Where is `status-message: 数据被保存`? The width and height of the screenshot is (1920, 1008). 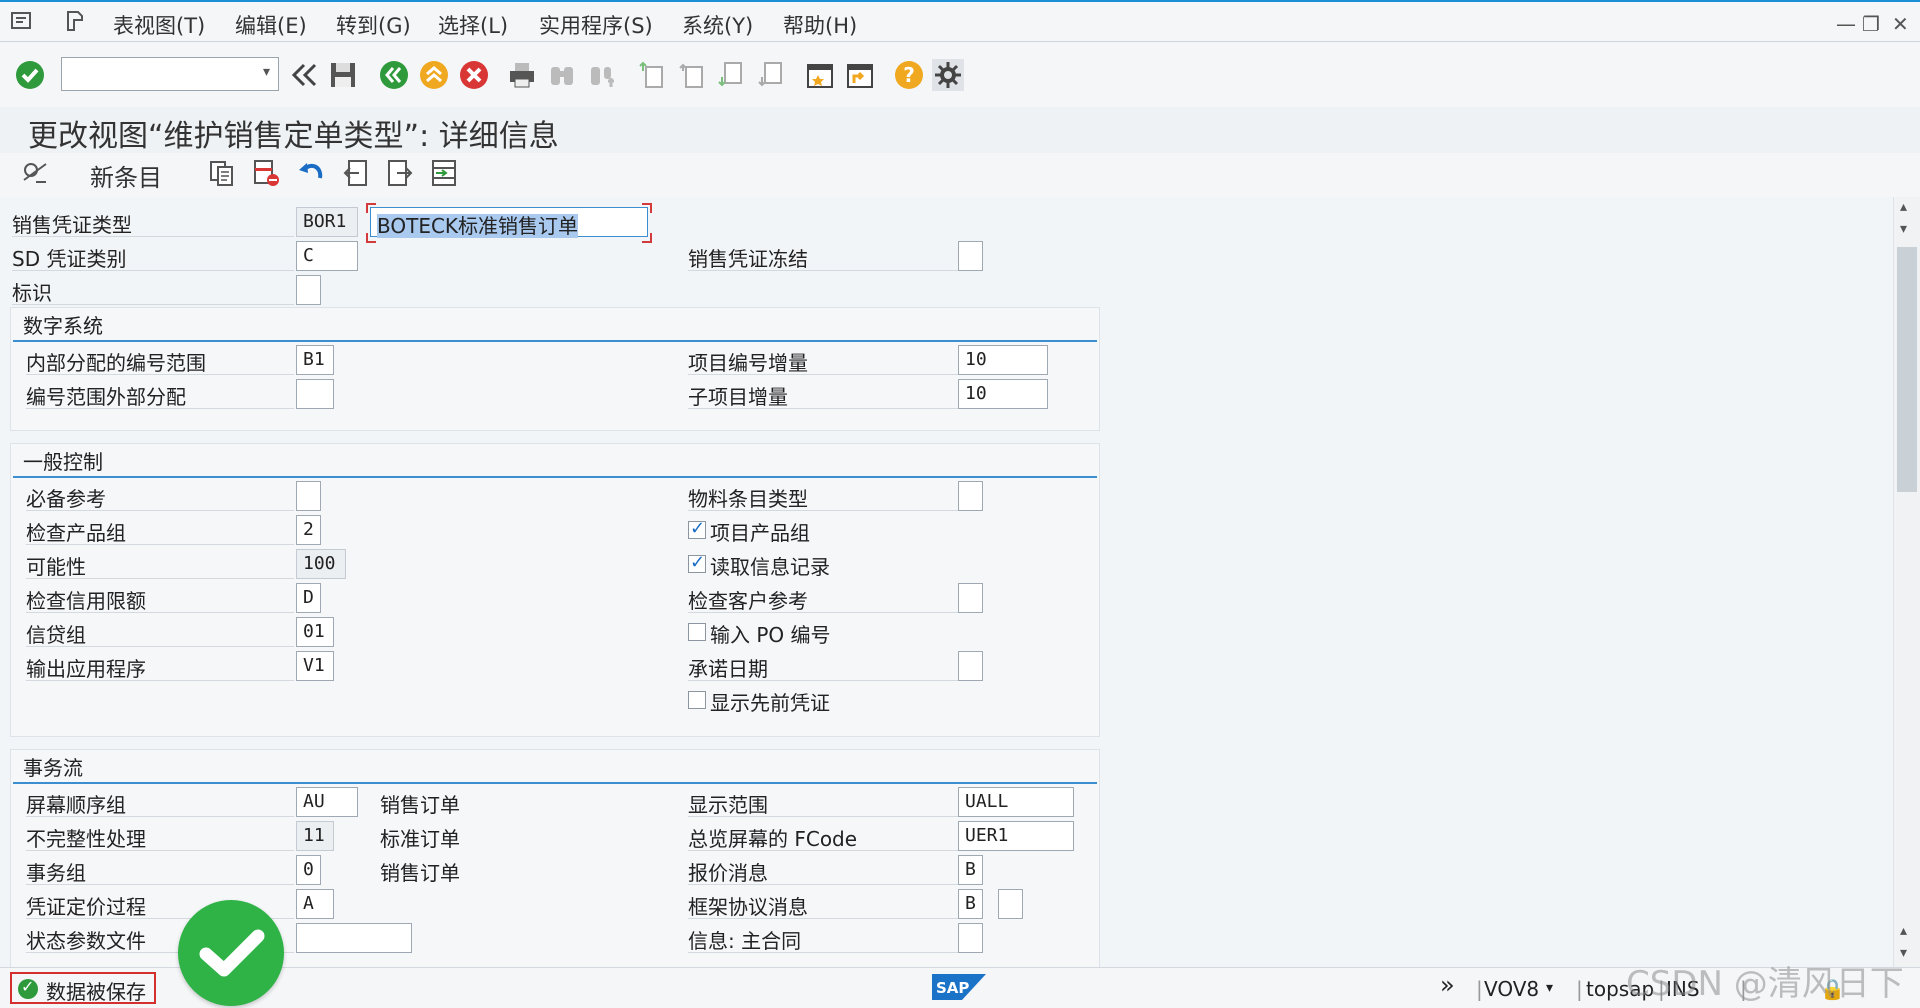 status-message: 数据被保存 is located at coordinates (83, 988).